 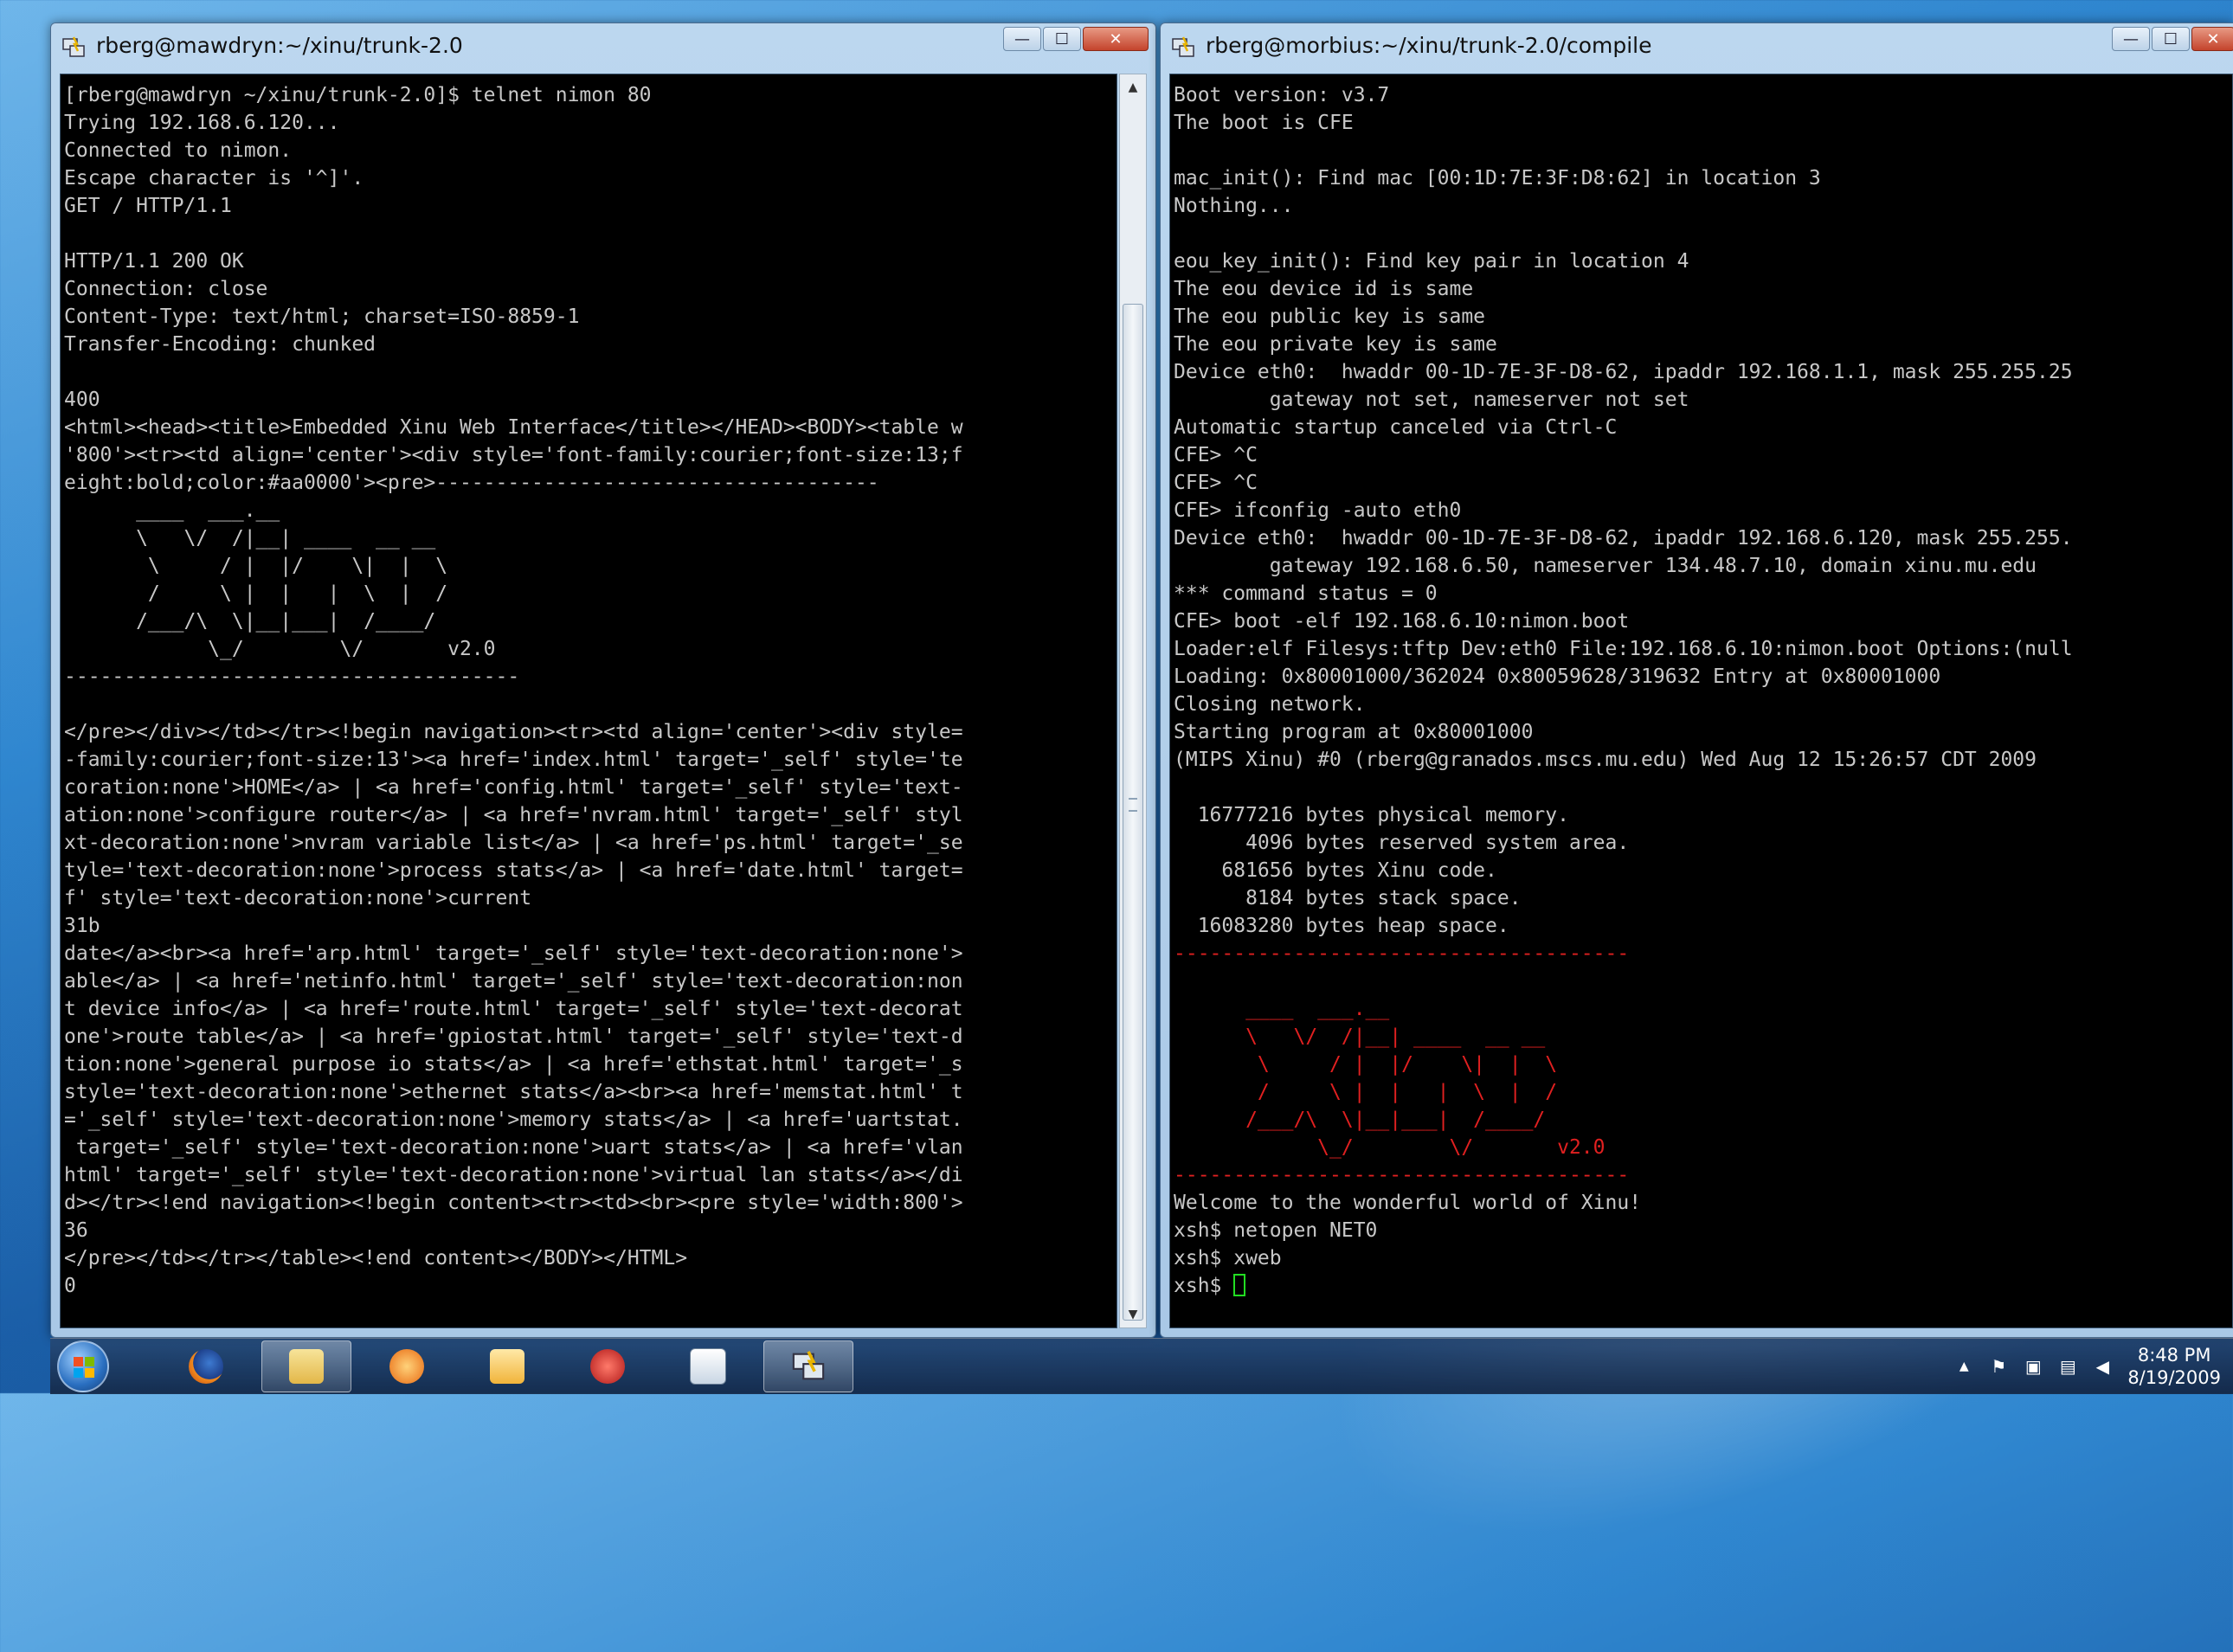 I want to click on scroll-thumb, so click(x=1133, y=812).